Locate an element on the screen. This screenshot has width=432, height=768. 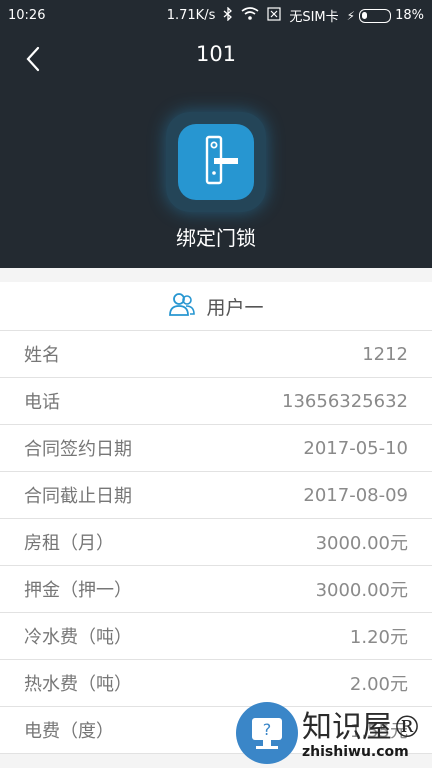
info-row-contract-end: 合同截止日期 2017-08-09 is located at coordinates (216, 495).